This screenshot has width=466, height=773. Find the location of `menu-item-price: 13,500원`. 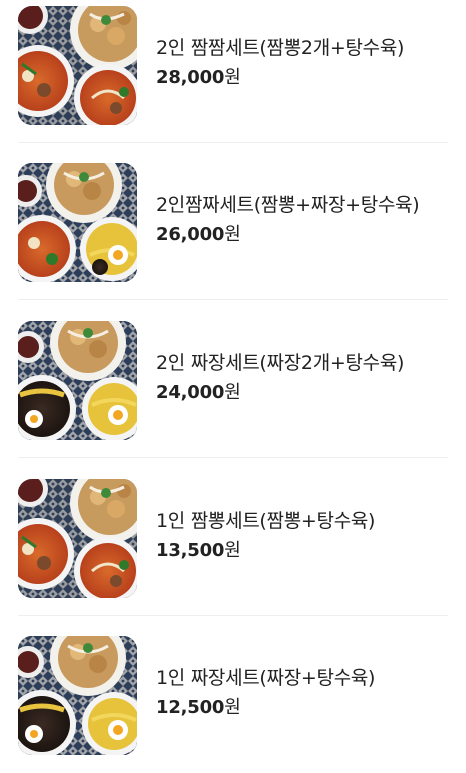

menu-item-price: 13,500원 is located at coordinates (305, 551).